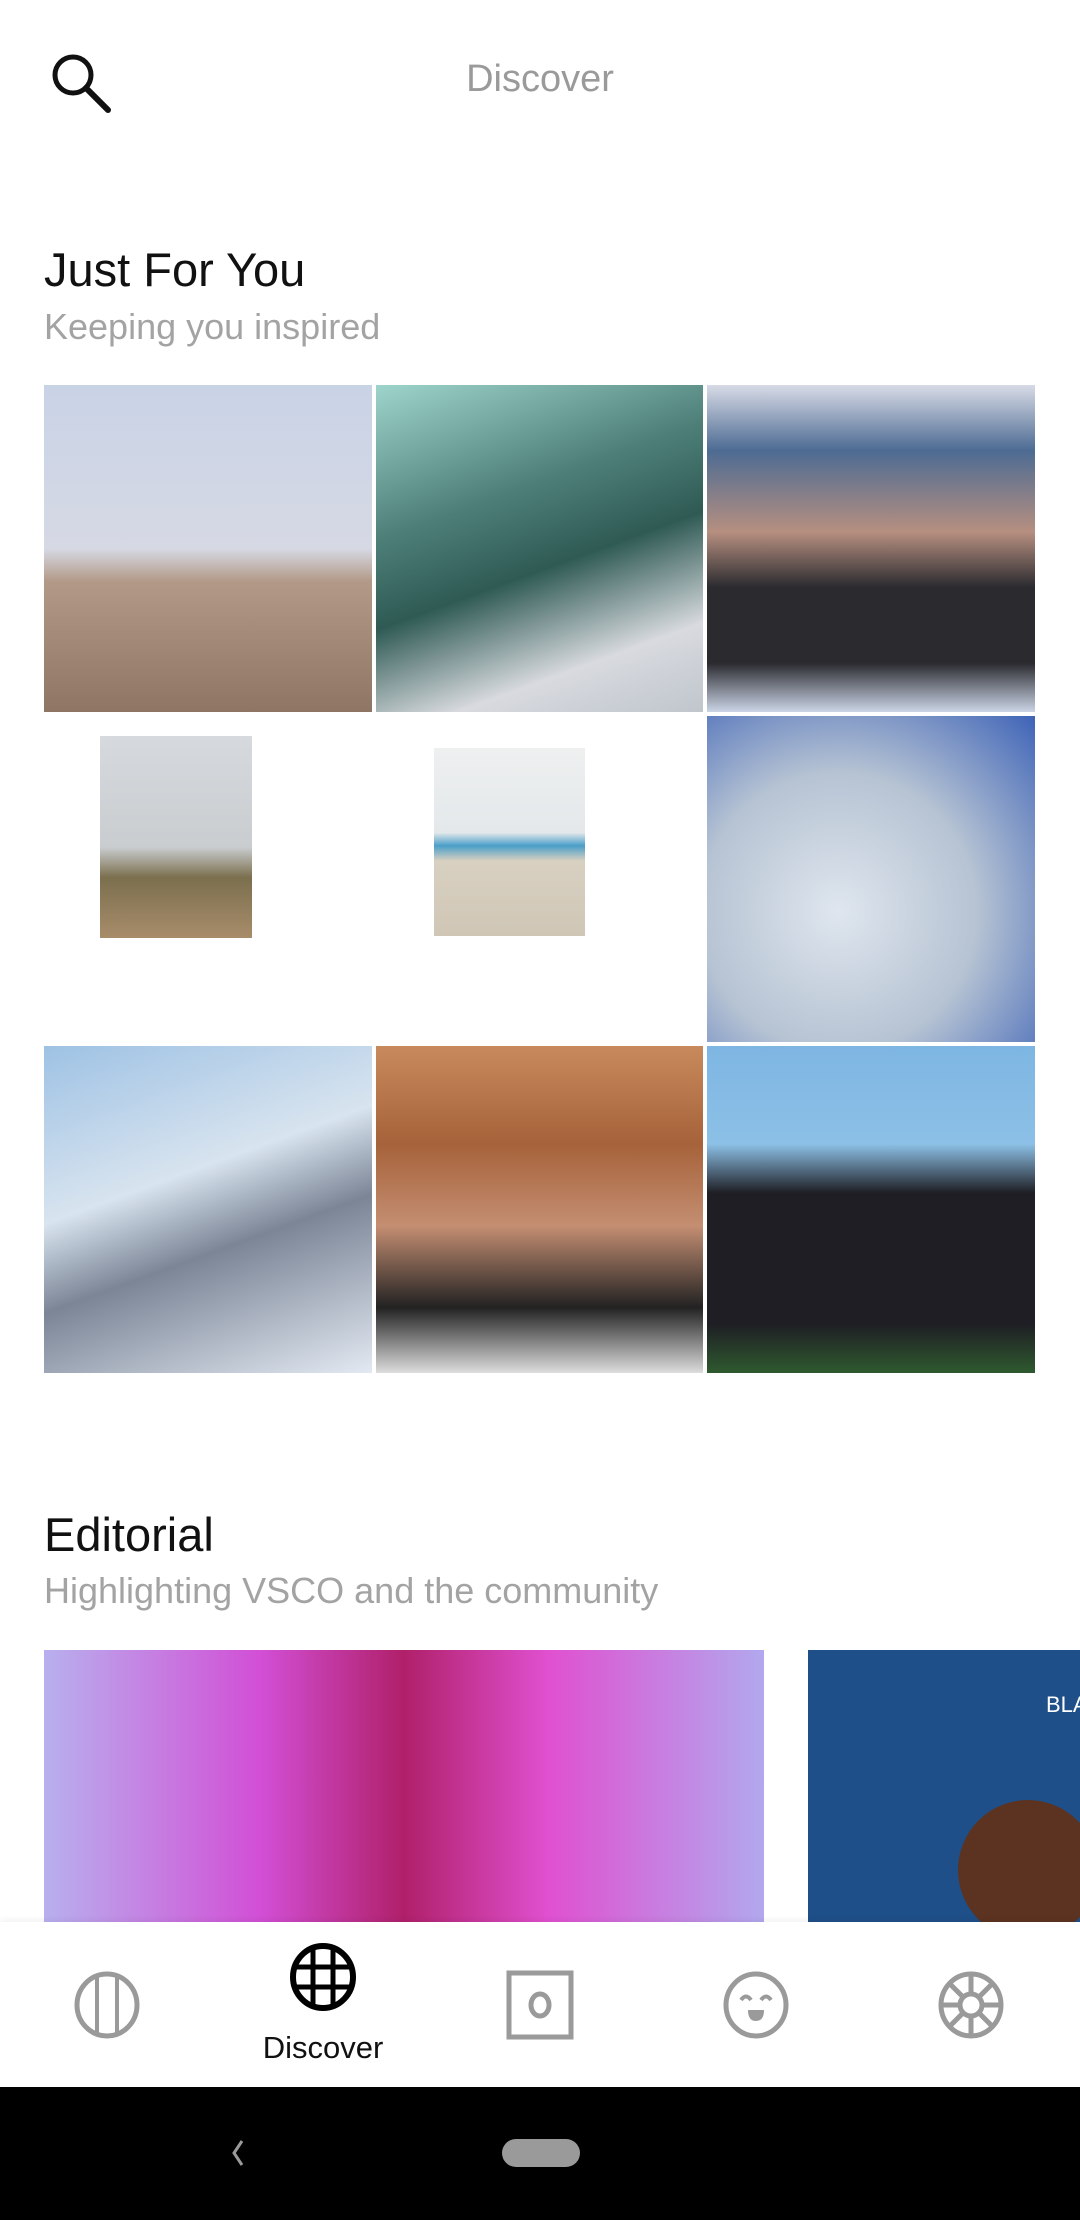  What do you see at coordinates (971, 2005) in the screenshot?
I see `settings-wheel-icon` at bounding box center [971, 2005].